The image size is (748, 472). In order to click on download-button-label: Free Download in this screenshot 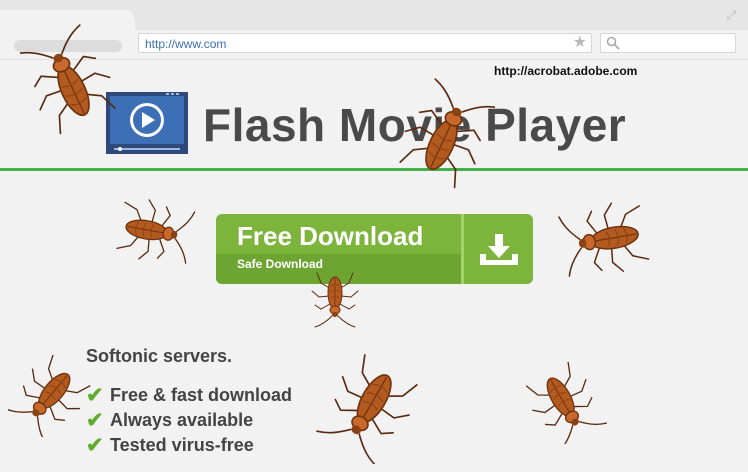, I will do `click(330, 236)`.